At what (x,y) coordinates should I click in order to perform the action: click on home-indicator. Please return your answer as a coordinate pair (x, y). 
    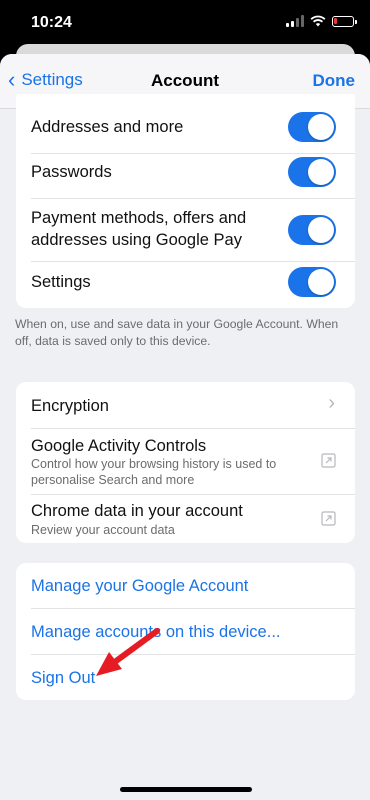
    Looking at the image, I should click on (186, 789).